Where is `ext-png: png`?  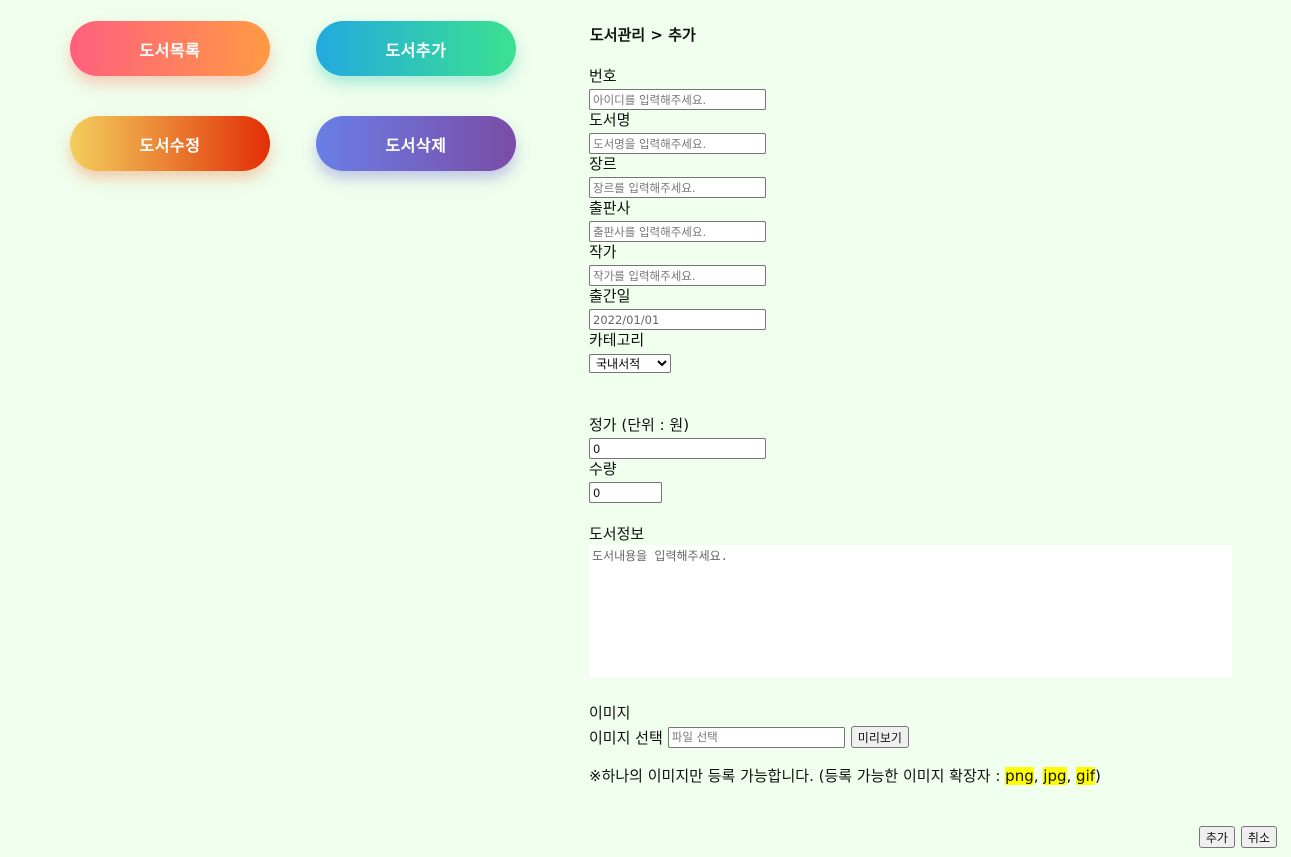
ext-png: png is located at coordinates (1019, 776).